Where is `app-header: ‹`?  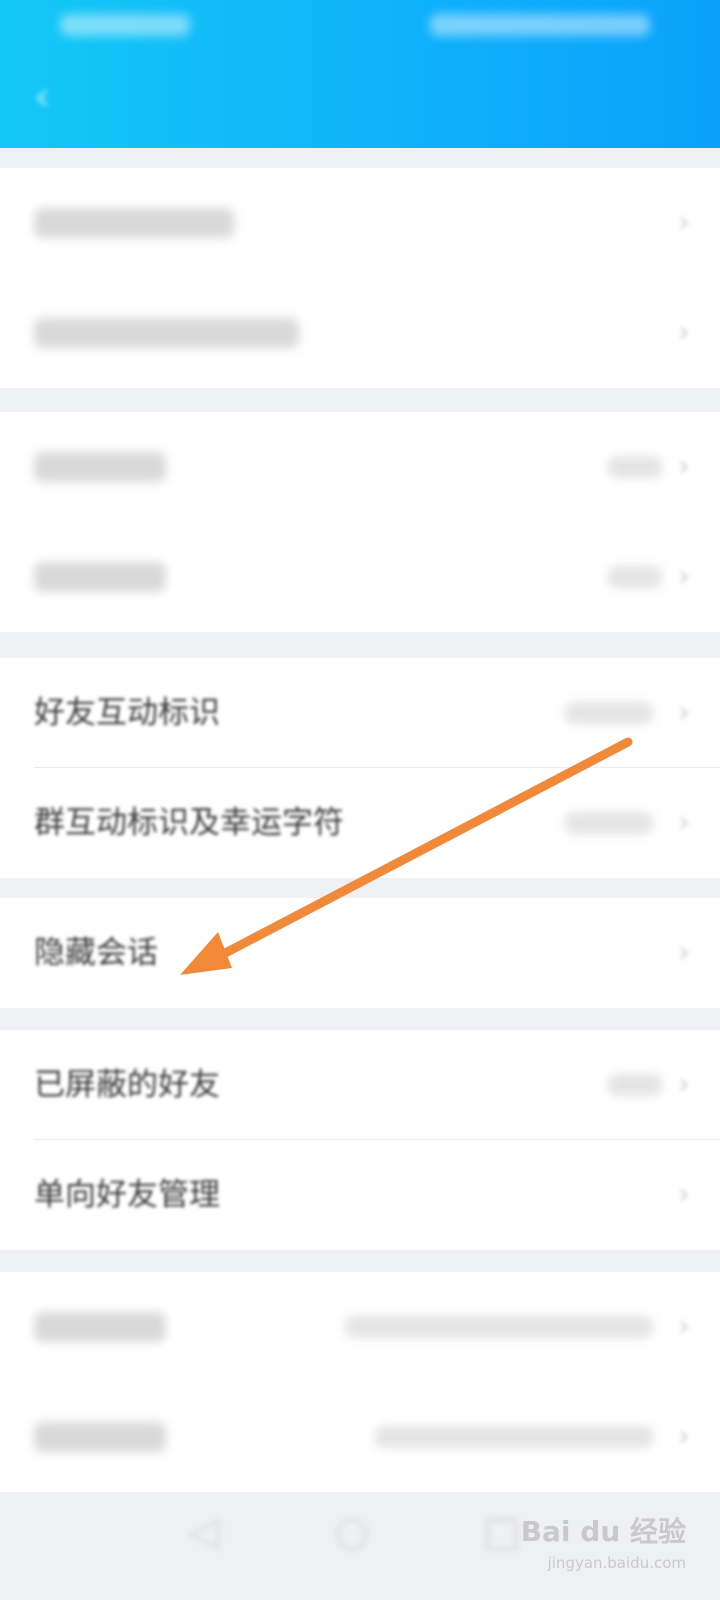 app-header: ‹ is located at coordinates (360, 74).